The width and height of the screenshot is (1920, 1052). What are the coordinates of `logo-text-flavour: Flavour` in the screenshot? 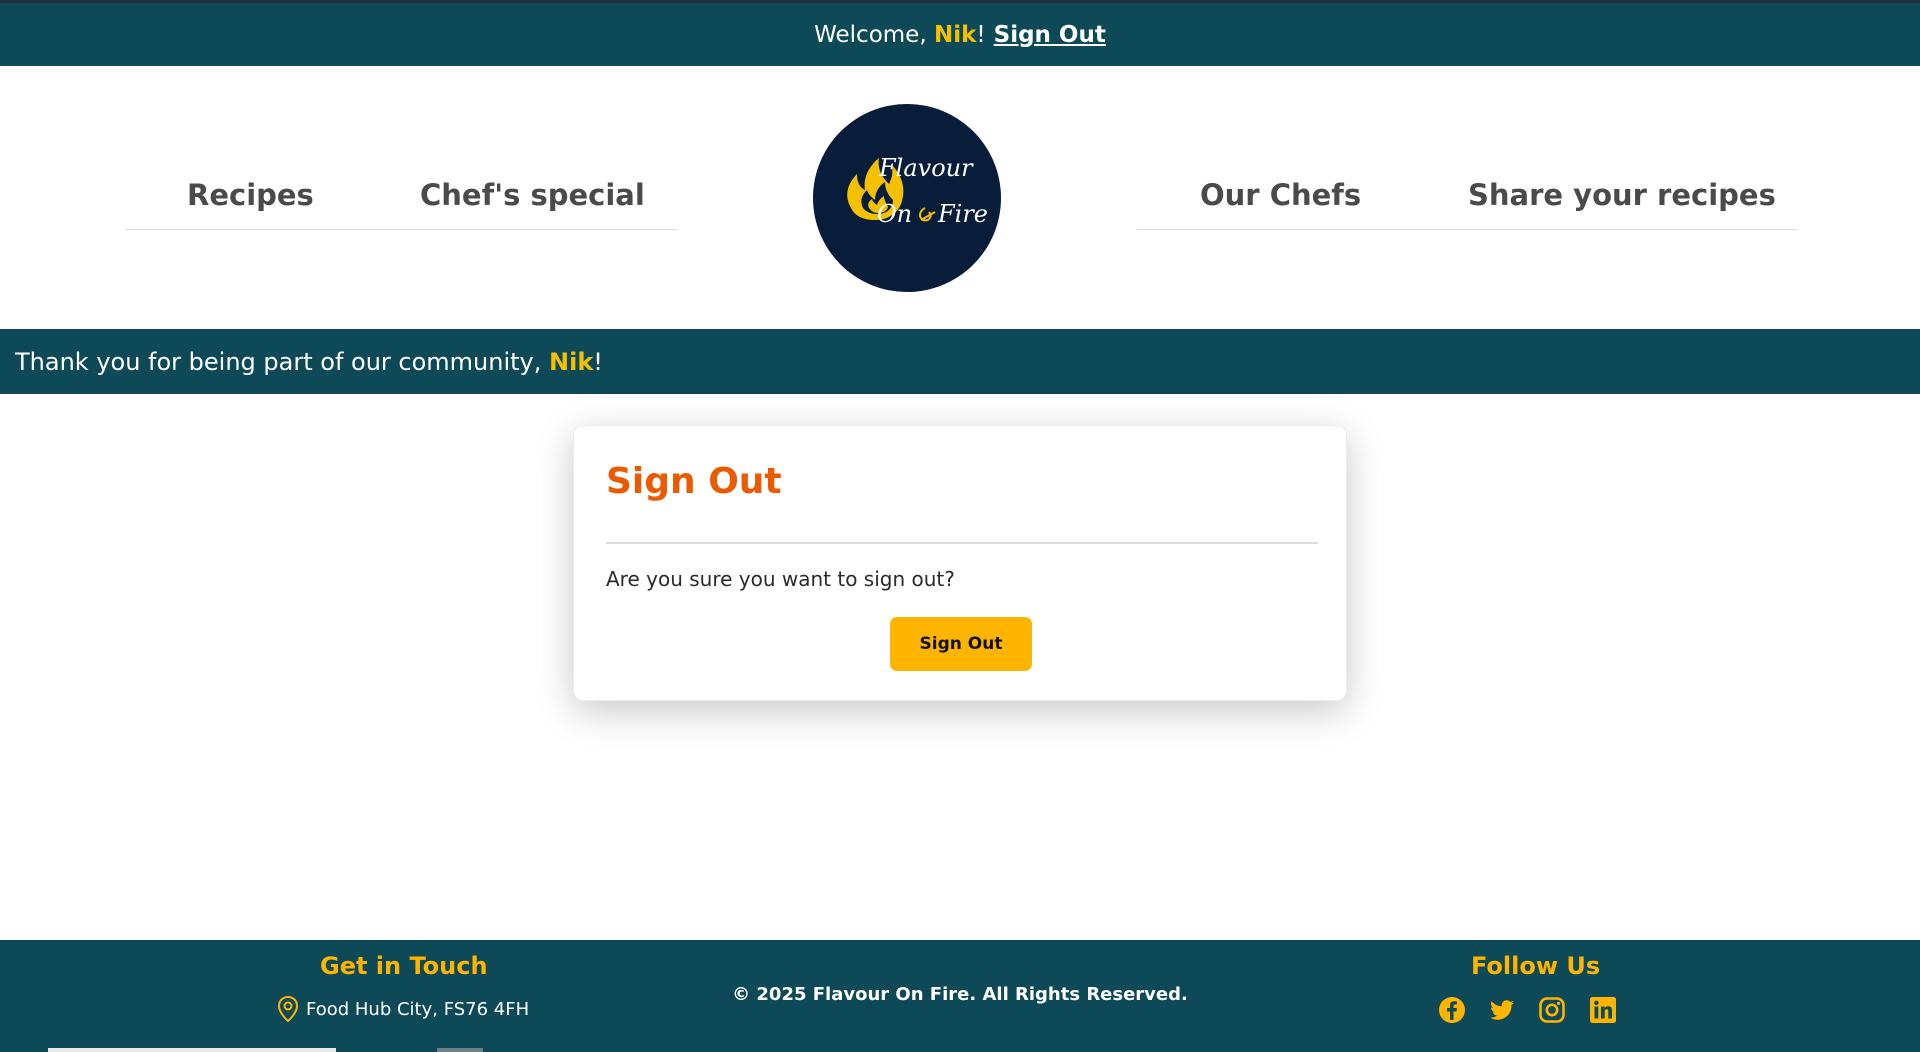 It's located at (926, 168).